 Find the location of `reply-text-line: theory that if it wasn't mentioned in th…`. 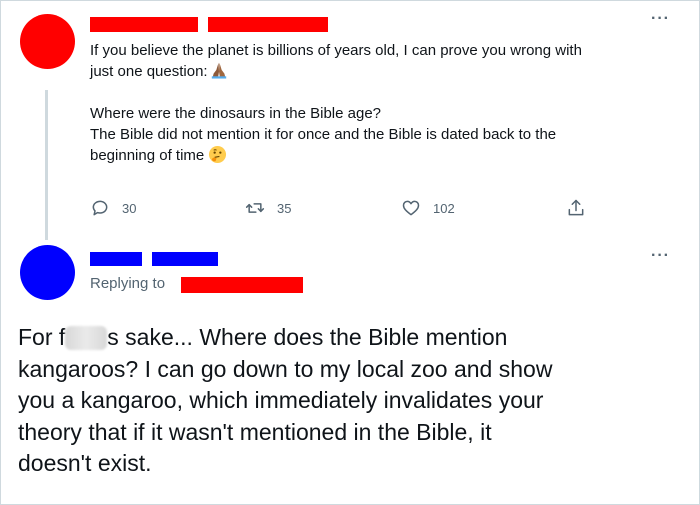

reply-text-line: theory that if it wasn't mentioned in th… is located at coordinates (255, 431).